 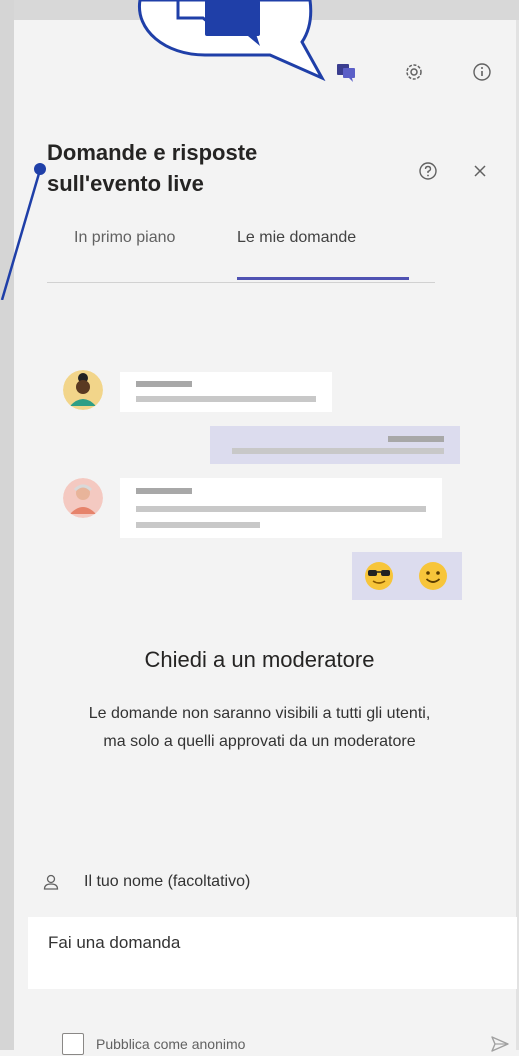 I want to click on info-icon, so click(x=482, y=72).